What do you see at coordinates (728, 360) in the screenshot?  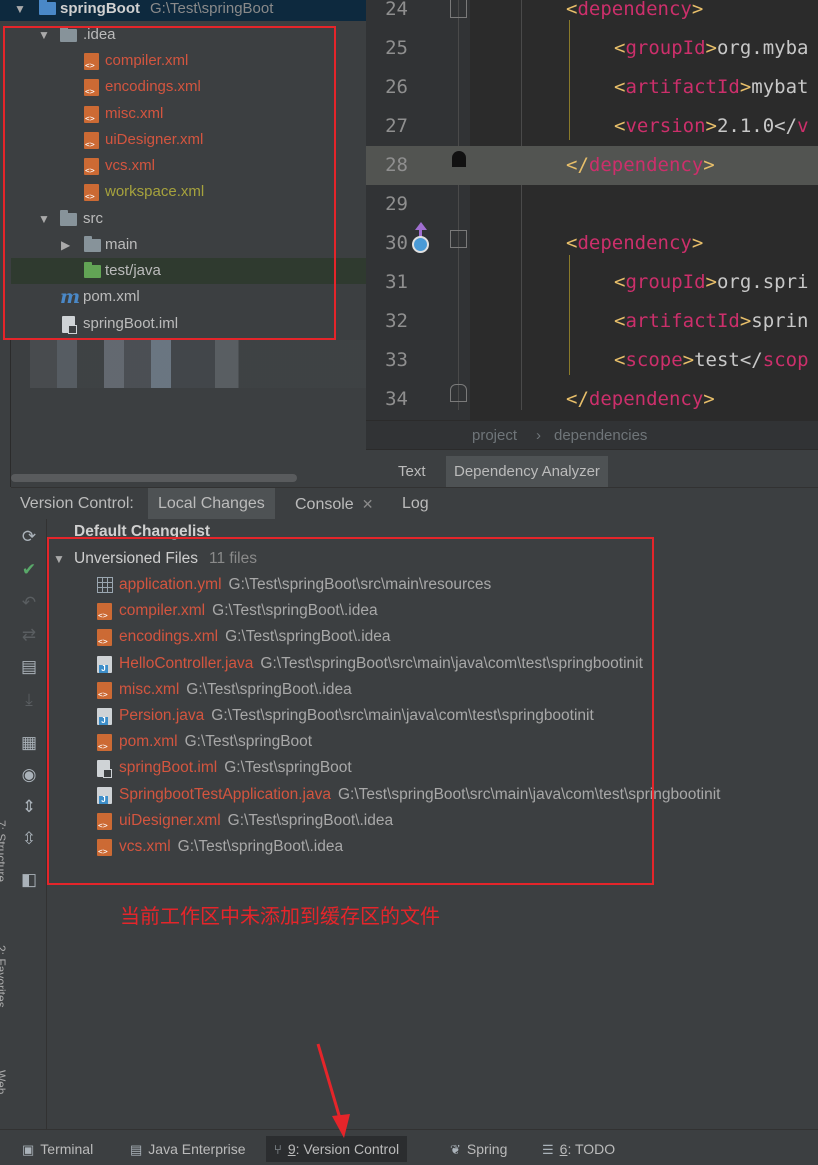 I see `code-token: test</` at bounding box center [728, 360].